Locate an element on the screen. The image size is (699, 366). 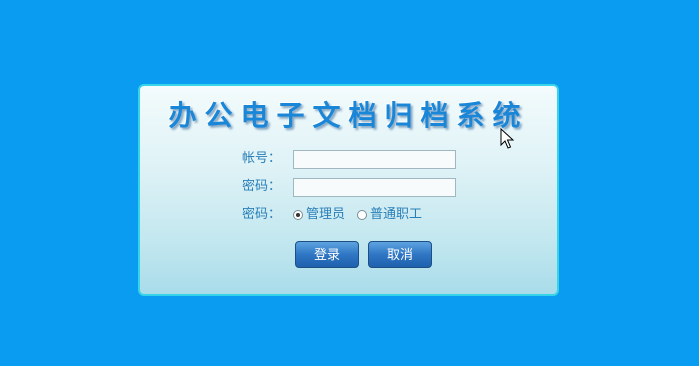
radio-staff is located at coordinates (362, 215).